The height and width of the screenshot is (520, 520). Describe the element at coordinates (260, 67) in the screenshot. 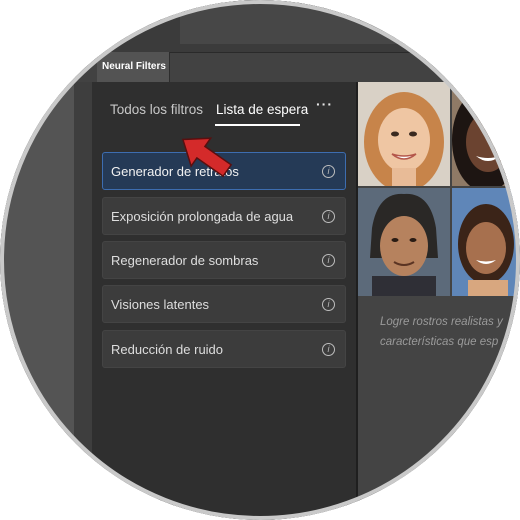

I see `document-tab-bar` at that location.